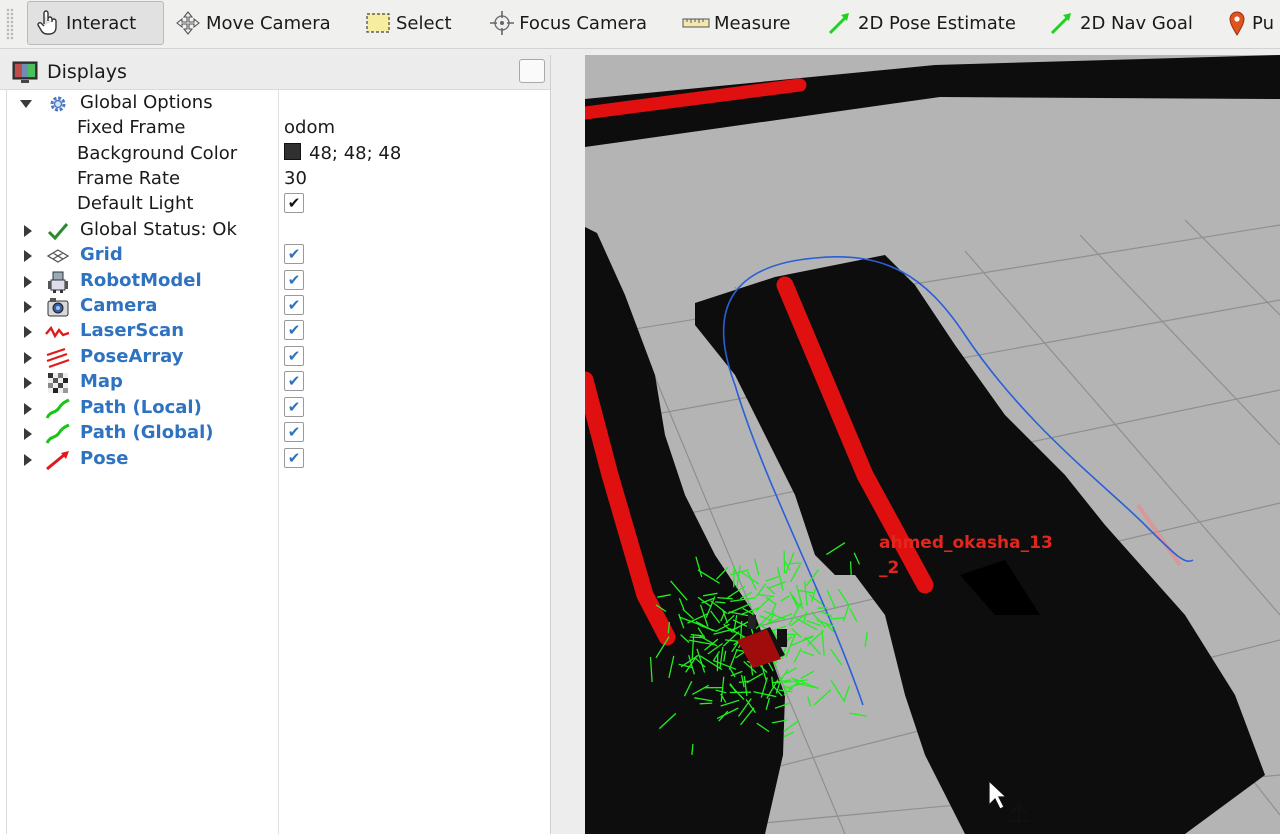 The image size is (1280, 834). I want to click on color-swatch, so click(292, 151).